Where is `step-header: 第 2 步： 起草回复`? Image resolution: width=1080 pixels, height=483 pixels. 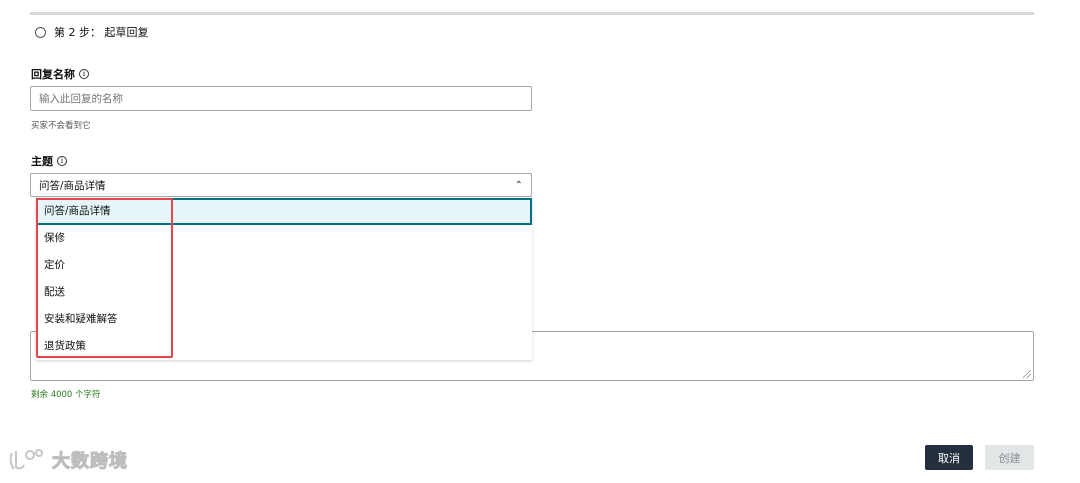
step-header: 第 2 步： 起草回复 is located at coordinates (92, 32).